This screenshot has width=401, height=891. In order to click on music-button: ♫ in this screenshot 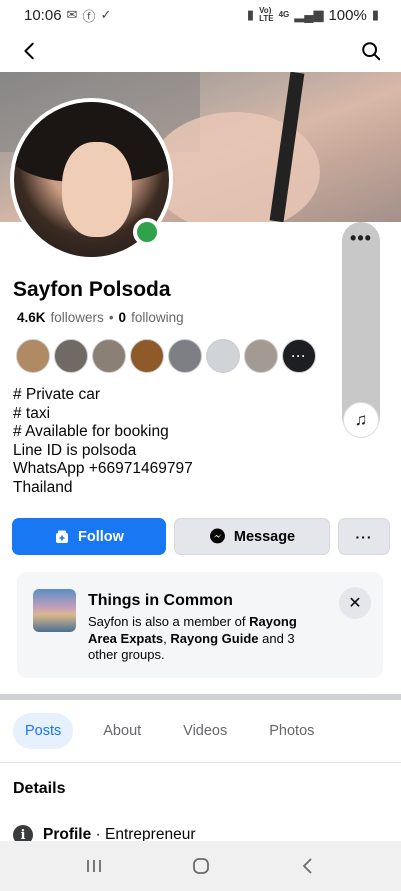, I will do `click(361, 420)`.